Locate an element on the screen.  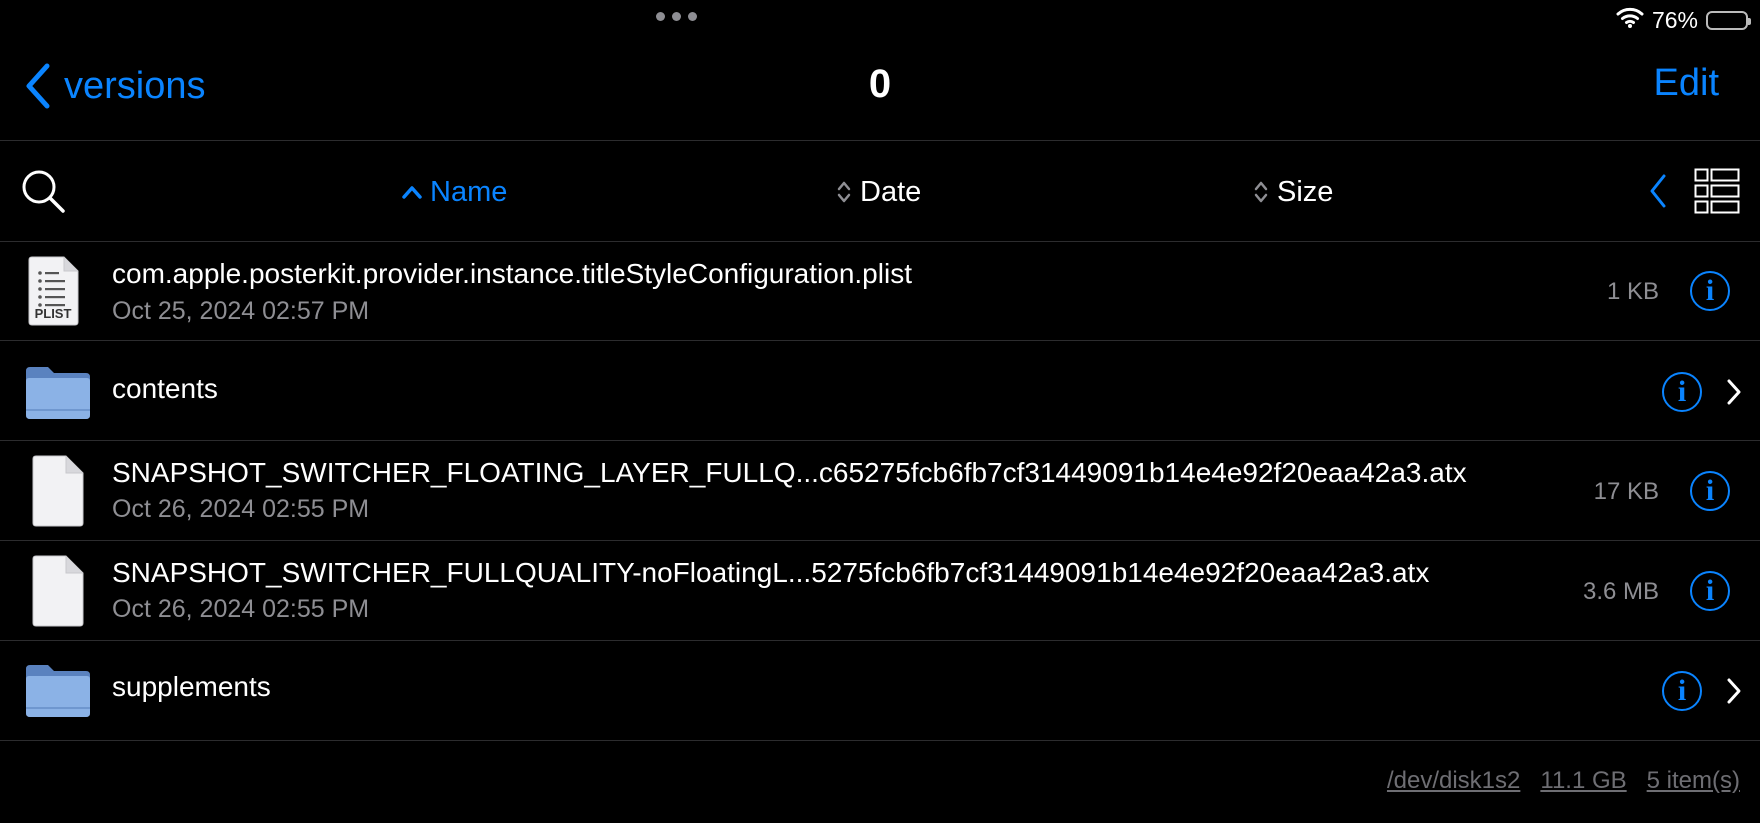
chevron-left-icon is located at coordinates (1658, 193).